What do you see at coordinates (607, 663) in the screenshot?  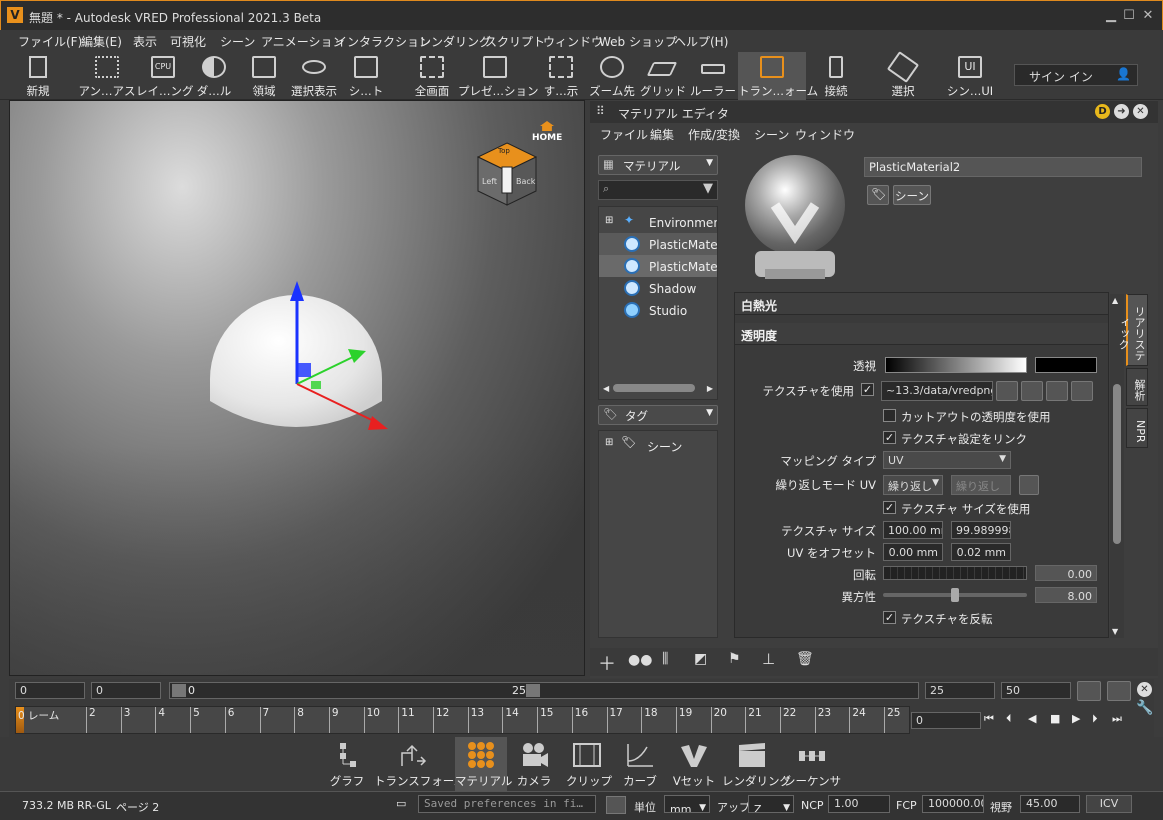 I see `add-icon: ＋` at bounding box center [607, 663].